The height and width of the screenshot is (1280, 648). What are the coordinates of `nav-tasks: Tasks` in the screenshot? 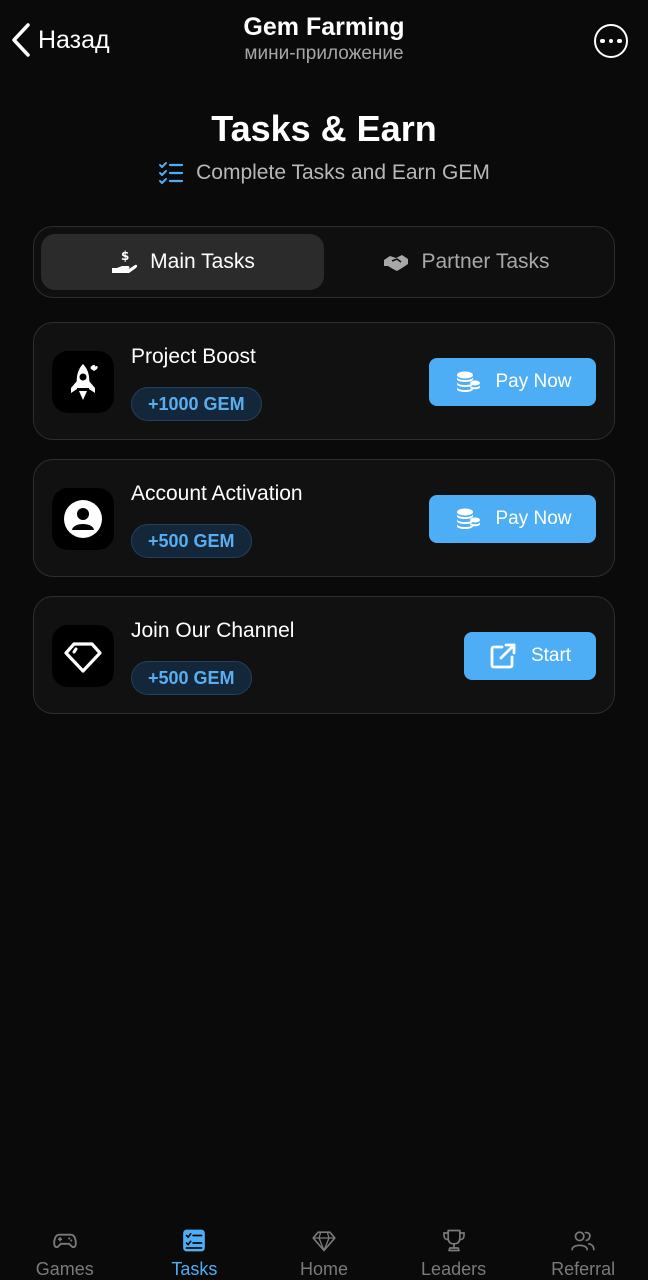 It's located at (195, 1250).